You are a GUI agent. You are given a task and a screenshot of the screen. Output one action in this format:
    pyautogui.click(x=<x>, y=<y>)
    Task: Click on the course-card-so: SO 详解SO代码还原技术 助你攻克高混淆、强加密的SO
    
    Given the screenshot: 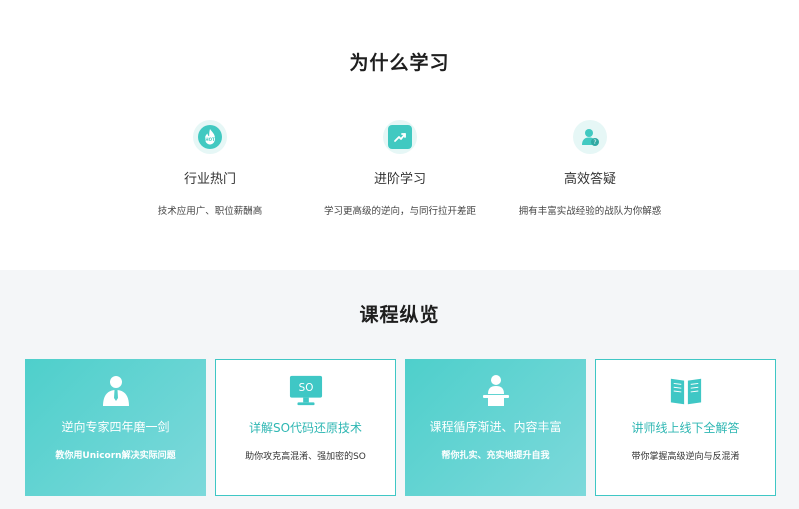 What is the action you would take?
    pyautogui.click(x=305, y=427)
    